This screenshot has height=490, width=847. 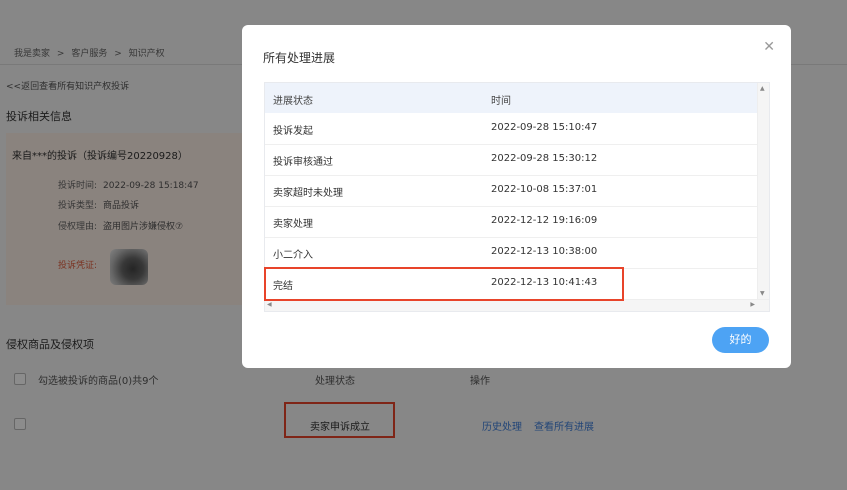 I want to click on table-row: 小二介入 2022-12-13 10:38:00, so click(x=511, y=253).